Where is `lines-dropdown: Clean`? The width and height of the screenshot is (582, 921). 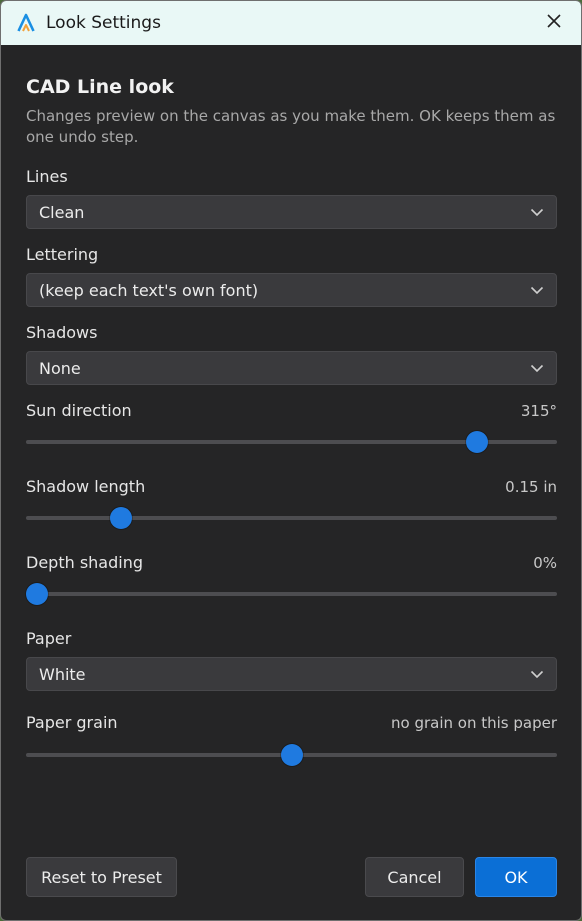 lines-dropdown: Clean is located at coordinates (291, 212).